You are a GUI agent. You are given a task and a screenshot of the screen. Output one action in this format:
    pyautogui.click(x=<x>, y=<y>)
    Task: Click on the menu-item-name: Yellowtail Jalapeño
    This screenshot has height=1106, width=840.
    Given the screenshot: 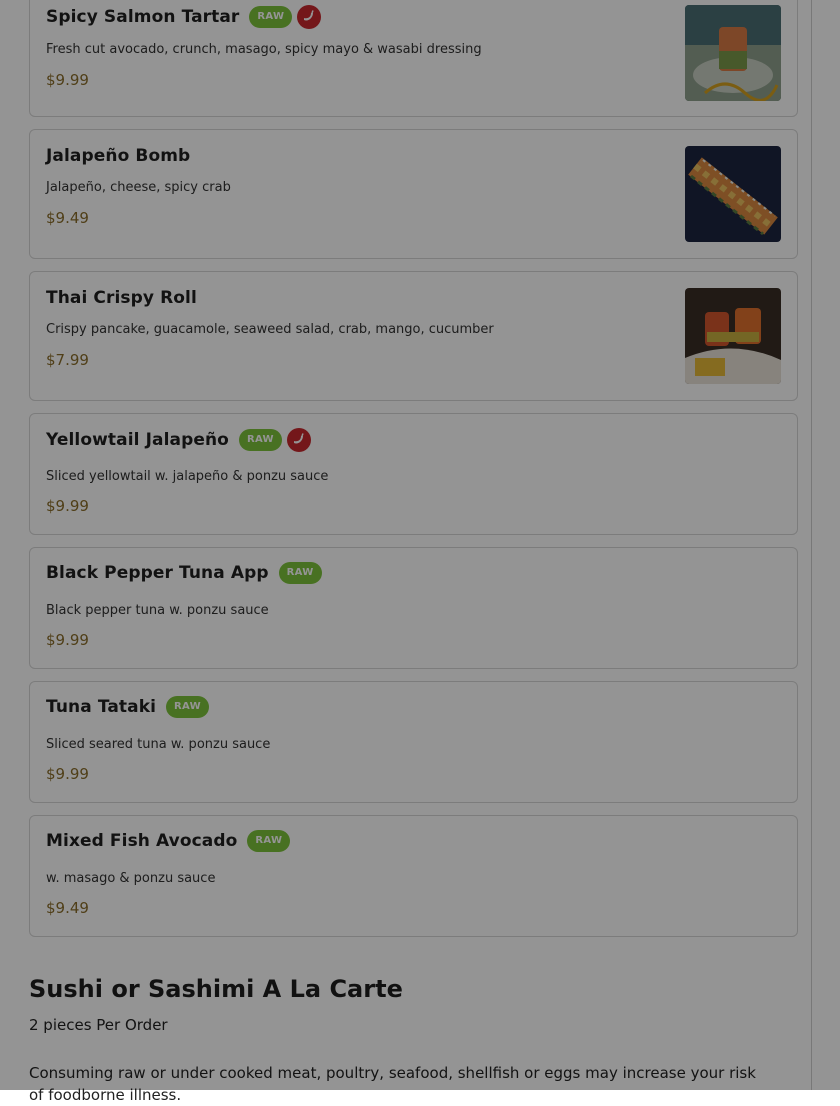 What is the action you would take?
    pyautogui.click(x=137, y=440)
    